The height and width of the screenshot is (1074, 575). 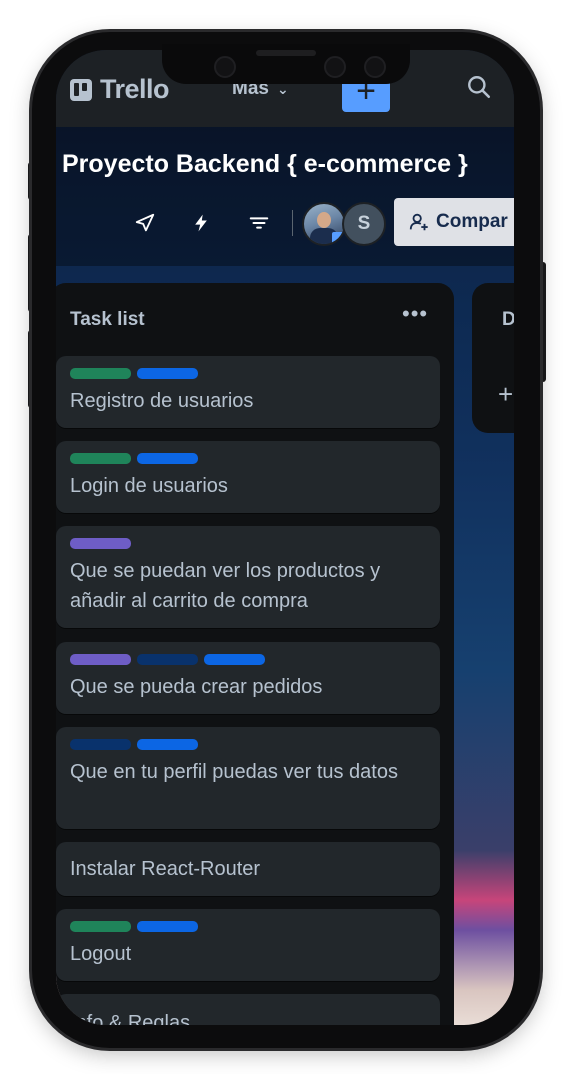 What do you see at coordinates (415, 314) in the screenshot?
I see `list-menu-button: •••` at bounding box center [415, 314].